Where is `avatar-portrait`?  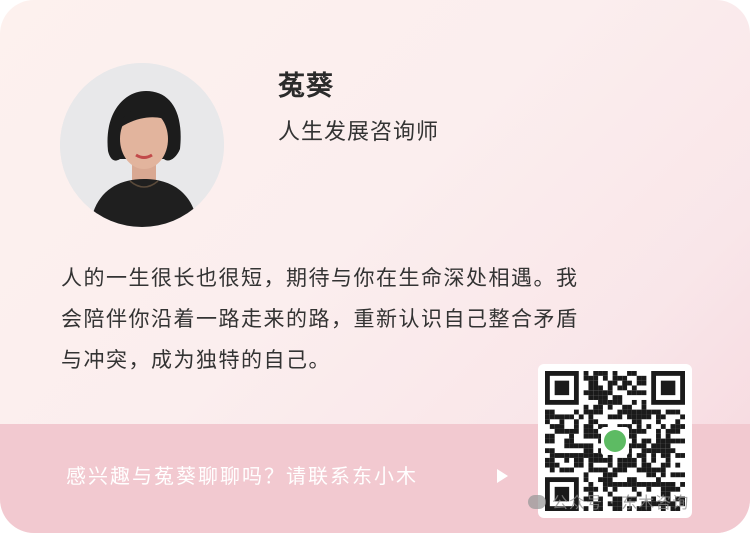
avatar-portrait is located at coordinates (142, 145).